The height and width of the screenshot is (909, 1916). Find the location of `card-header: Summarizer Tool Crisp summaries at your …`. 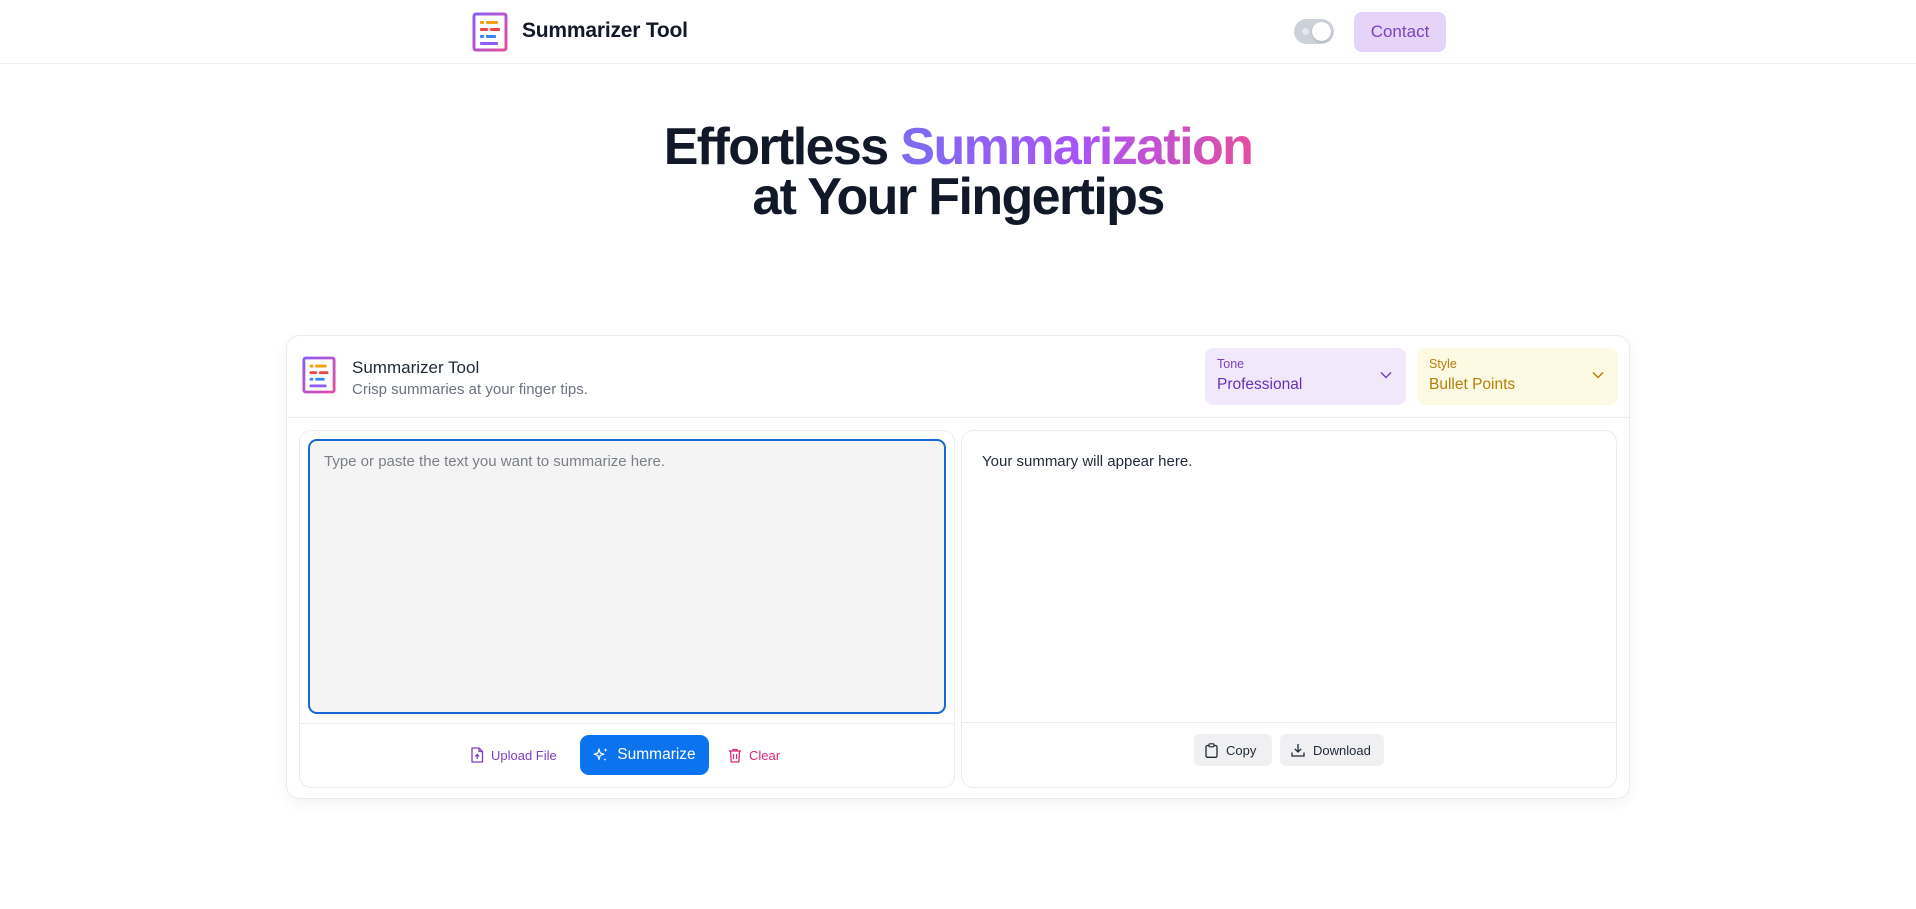

card-header: Summarizer Tool Crisp summaries at your … is located at coordinates (958, 377).